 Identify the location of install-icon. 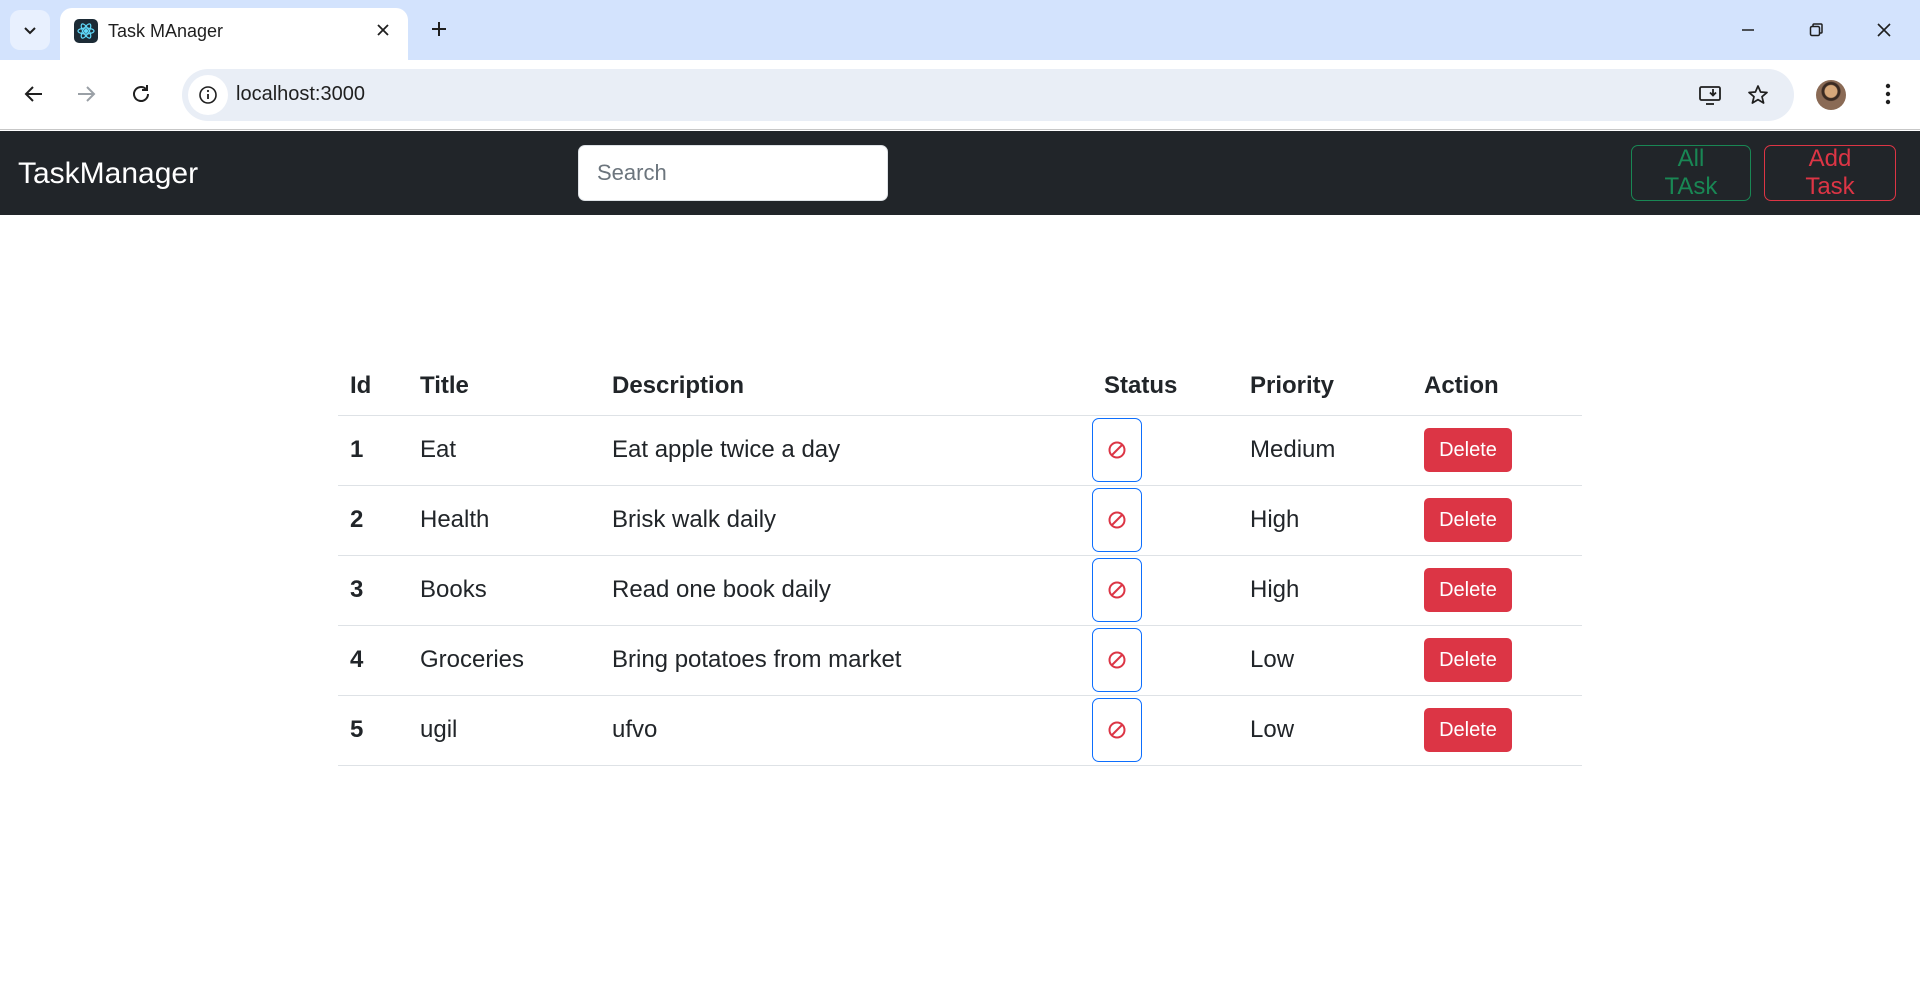
(1710, 95).